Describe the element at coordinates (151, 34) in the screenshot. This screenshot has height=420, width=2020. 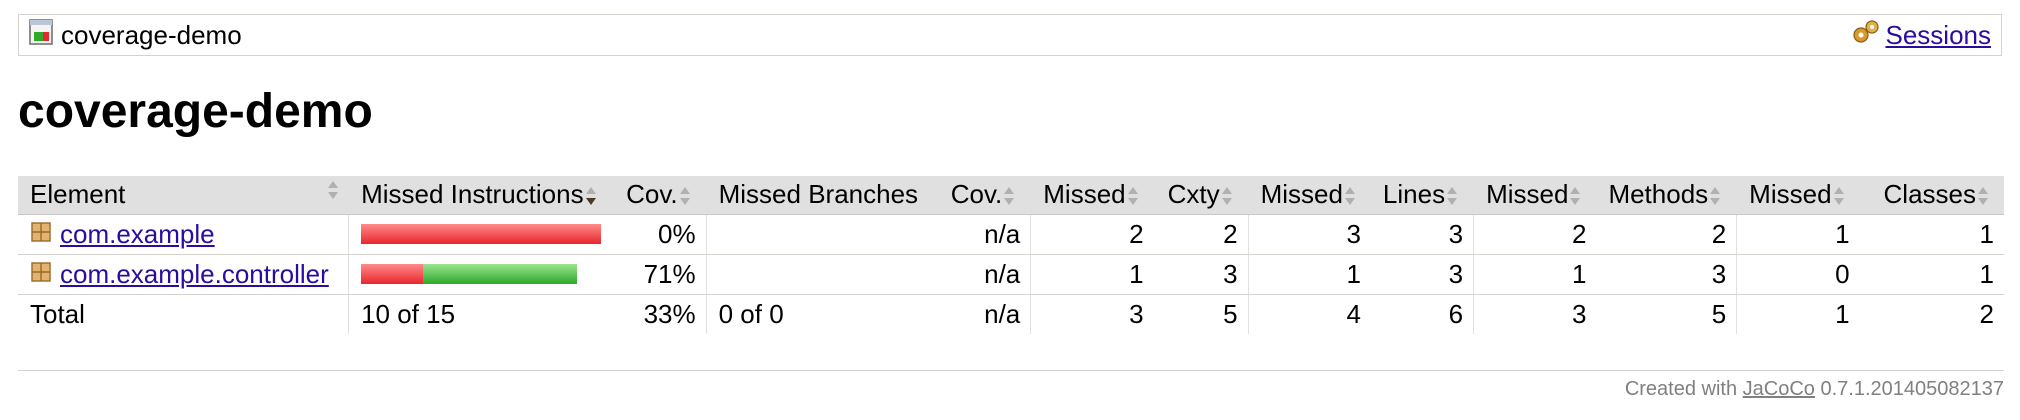
I see `breadcrumb-title: coverage-demo` at that location.